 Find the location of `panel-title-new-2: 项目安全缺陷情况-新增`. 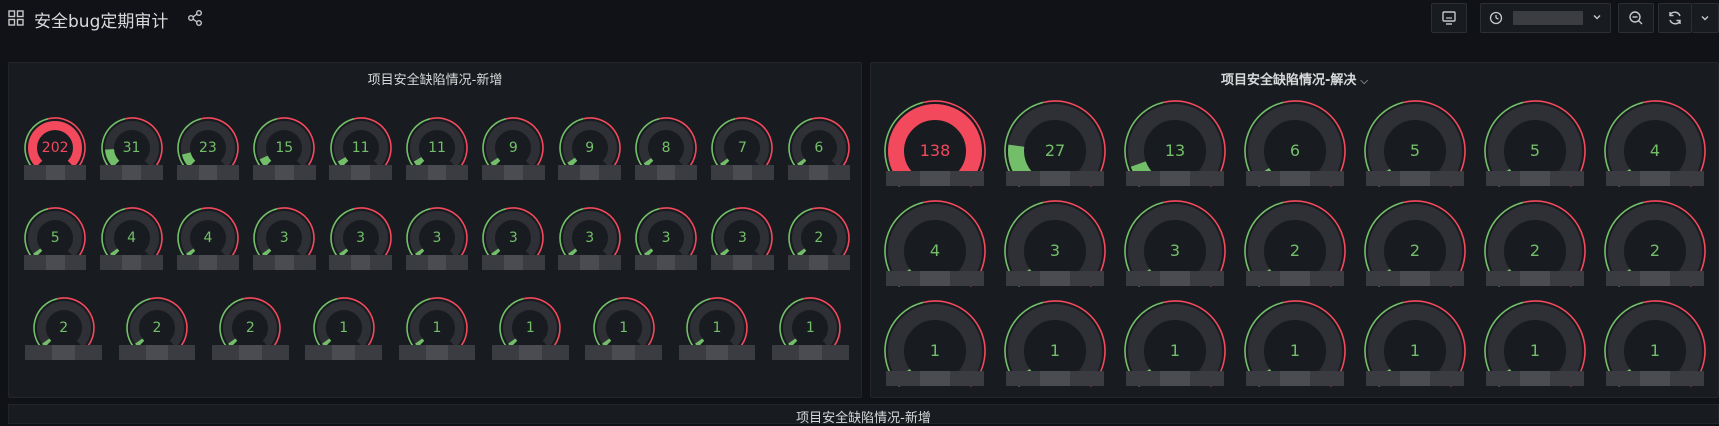

panel-title-new-2: 项目安全缺陷情况-新增 is located at coordinates (863, 416).